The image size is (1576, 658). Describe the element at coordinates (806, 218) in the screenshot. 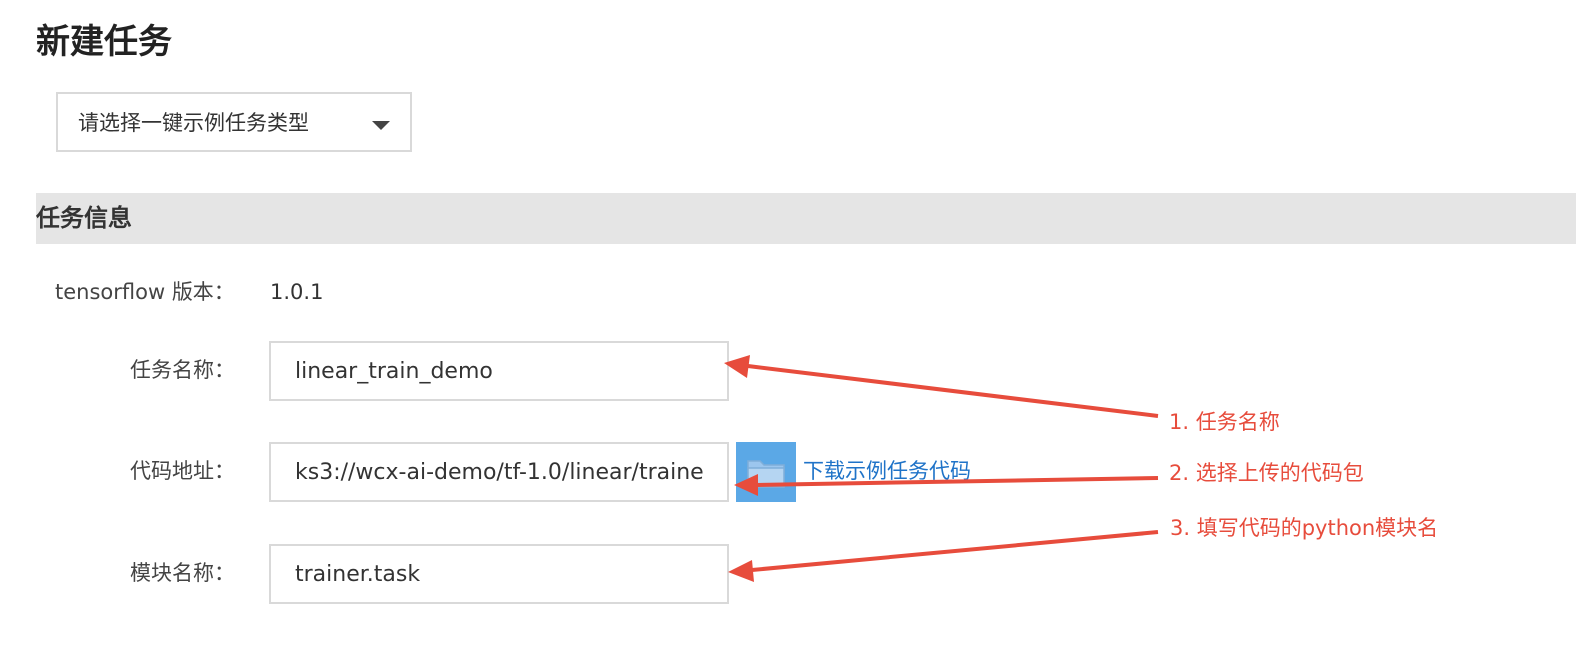

I see `section-header: 任务信息` at that location.